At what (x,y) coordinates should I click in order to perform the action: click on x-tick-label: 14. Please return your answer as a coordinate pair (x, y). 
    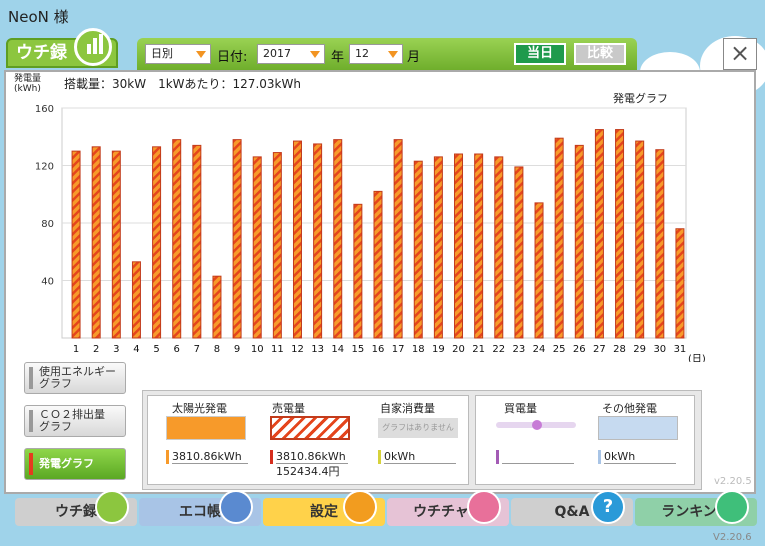
    Looking at the image, I should click on (337, 349).